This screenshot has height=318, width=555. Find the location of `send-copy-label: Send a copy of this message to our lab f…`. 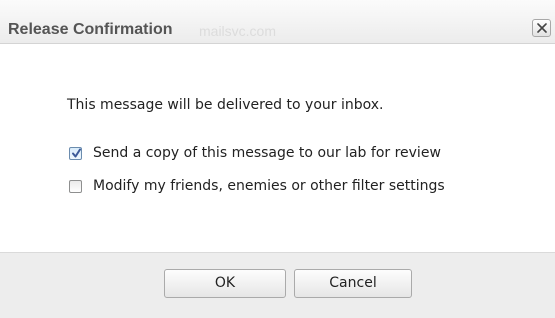

send-copy-label: Send a copy of this message to our lab f… is located at coordinates (267, 153).